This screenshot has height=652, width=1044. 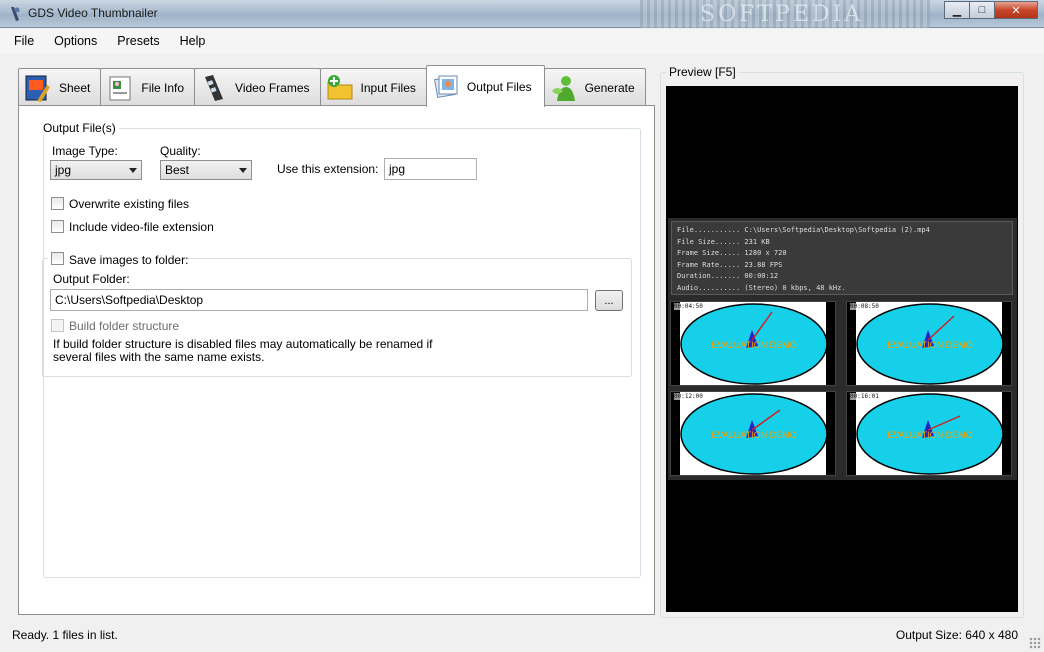 What do you see at coordinates (65, 635) in the screenshot?
I see `status-text: Ready. 1 files in list.` at bounding box center [65, 635].